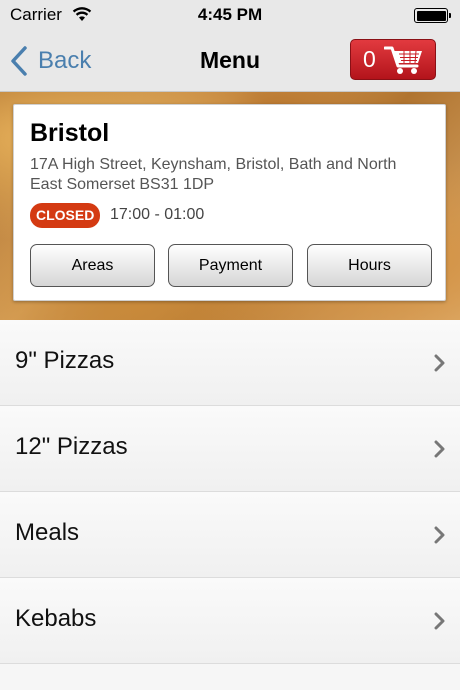  What do you see at coordinates (65, 360) in the screenshot?
I see `menu-item-label: 9" Pizzas` at bounding box center [65, 360].